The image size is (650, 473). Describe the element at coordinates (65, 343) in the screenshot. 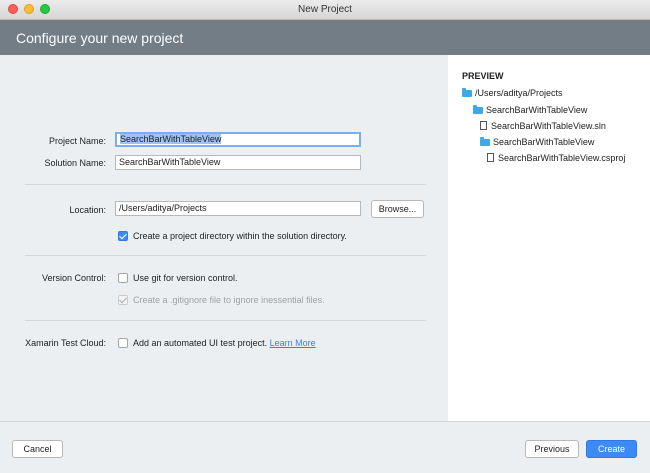

I see `test-cloud-label: Xamarin Test Cloud:` at that location.